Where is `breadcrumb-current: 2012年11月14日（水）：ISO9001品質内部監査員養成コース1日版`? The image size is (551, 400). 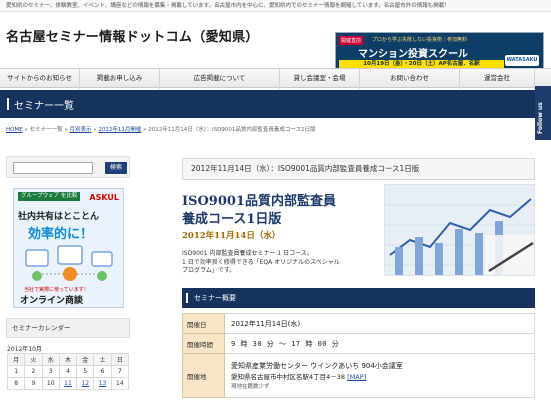 breadcrumb-current: 2012年11月14日（水）：ISO9001品質内部監査員養成コース1日版 is located at coordinates (232, 130).